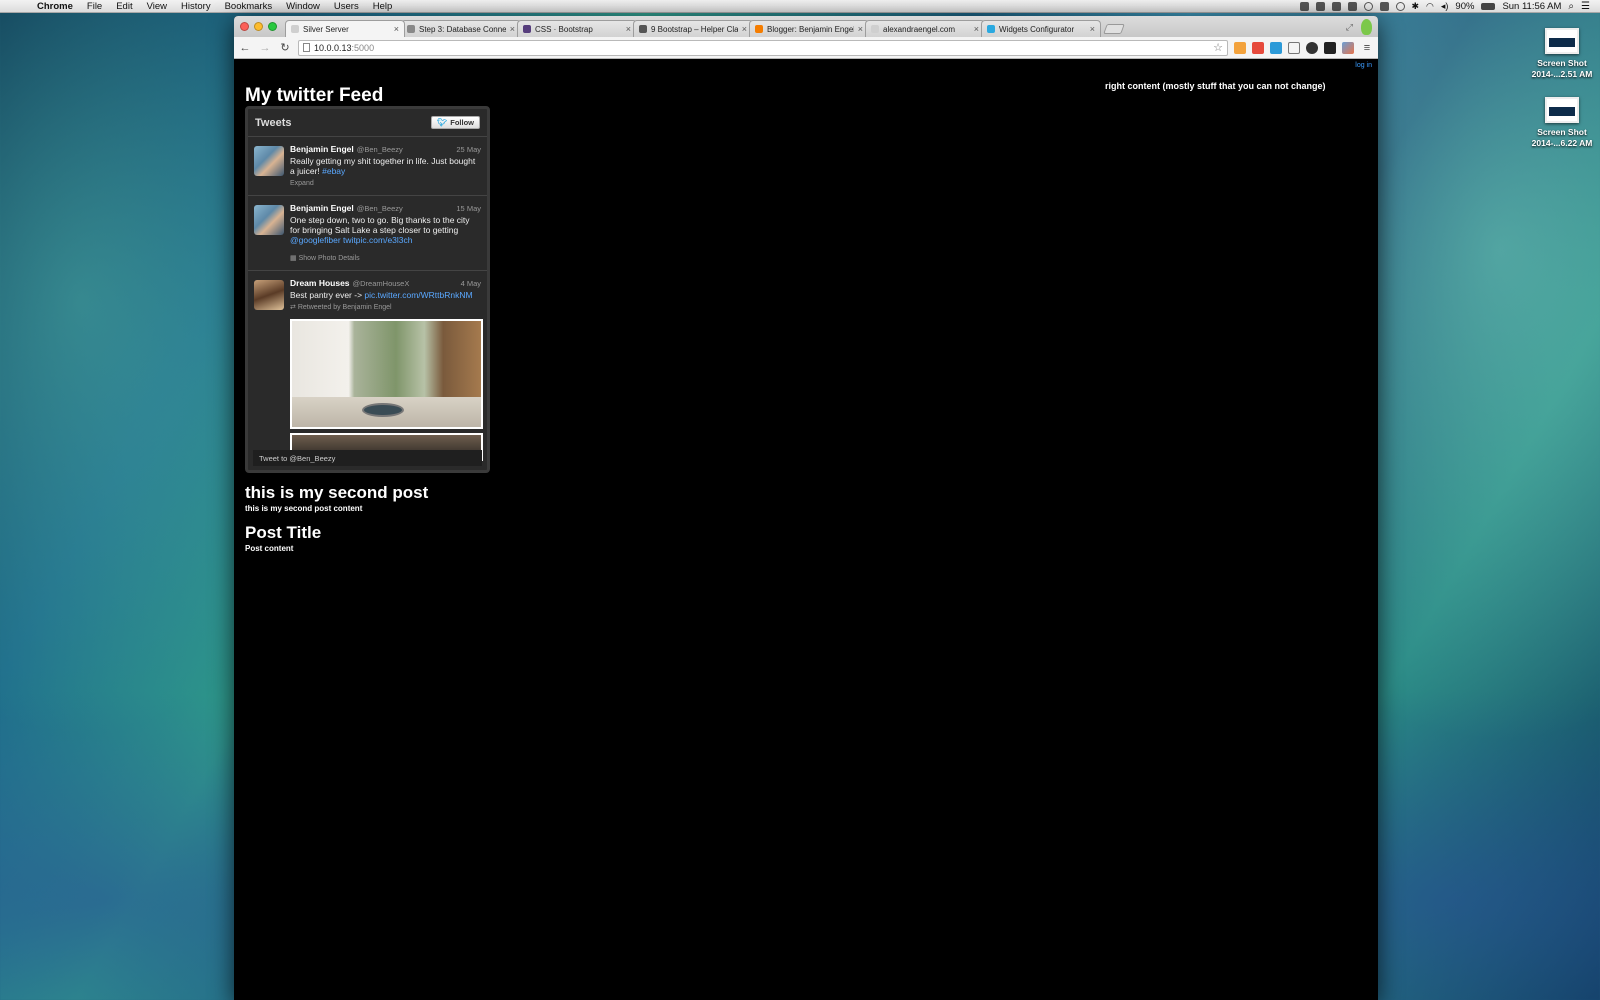  I want to click on browser-tab: Blogger: Benjamin Engel ×, so click(809, 28).